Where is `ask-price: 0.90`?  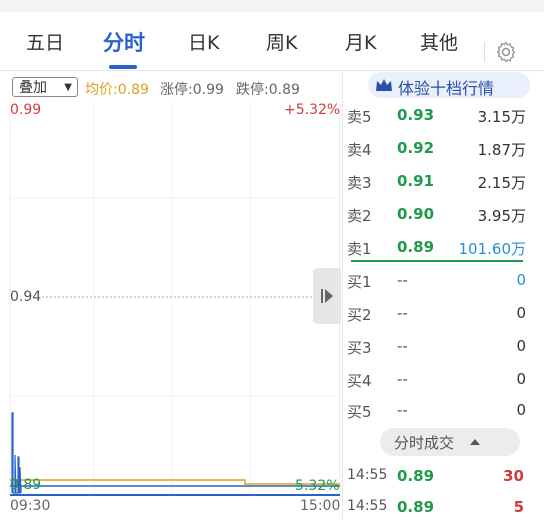
ask-price: 0.90 is located at coordinates (416, 214).